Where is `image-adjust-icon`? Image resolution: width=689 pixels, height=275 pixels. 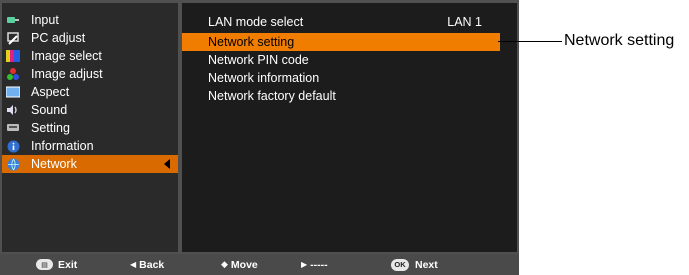 image-adjust-icon is located at coordinates (13, 74).